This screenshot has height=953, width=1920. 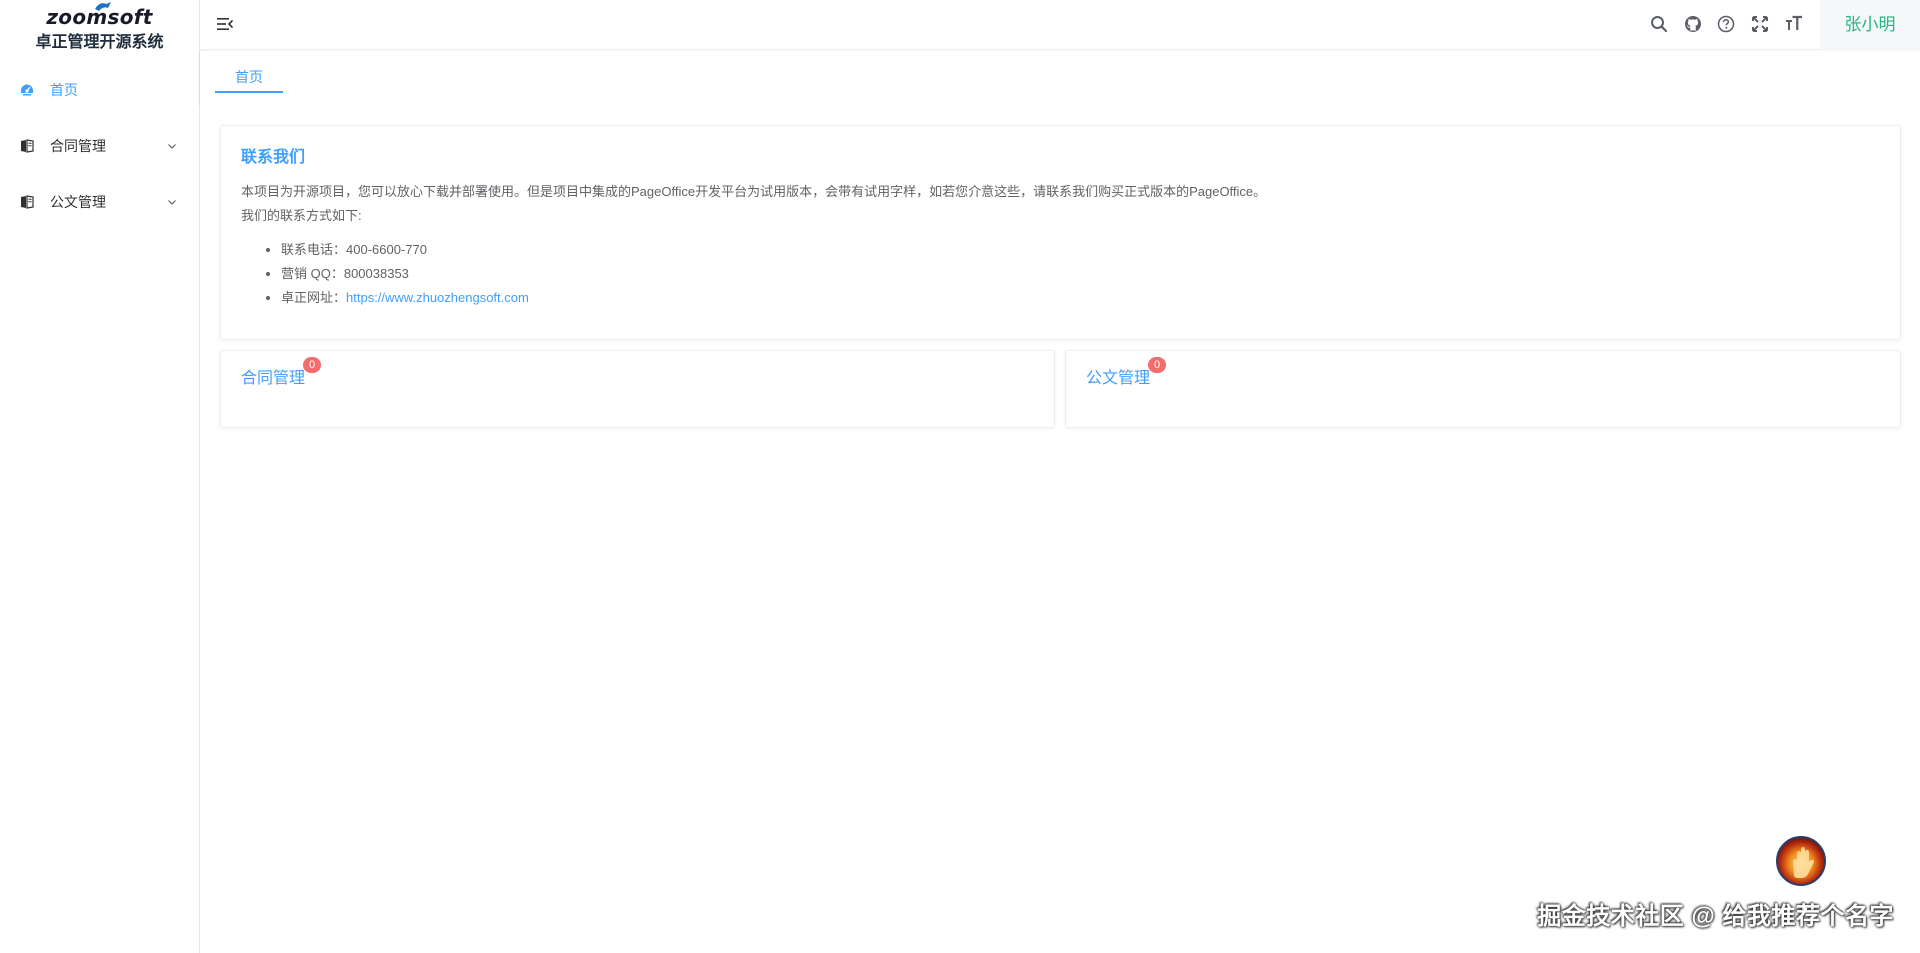 What do you see at coordinates (225, 24) in the screenshot?
I see `hamburger-icon` at bounding box center [225, 24].